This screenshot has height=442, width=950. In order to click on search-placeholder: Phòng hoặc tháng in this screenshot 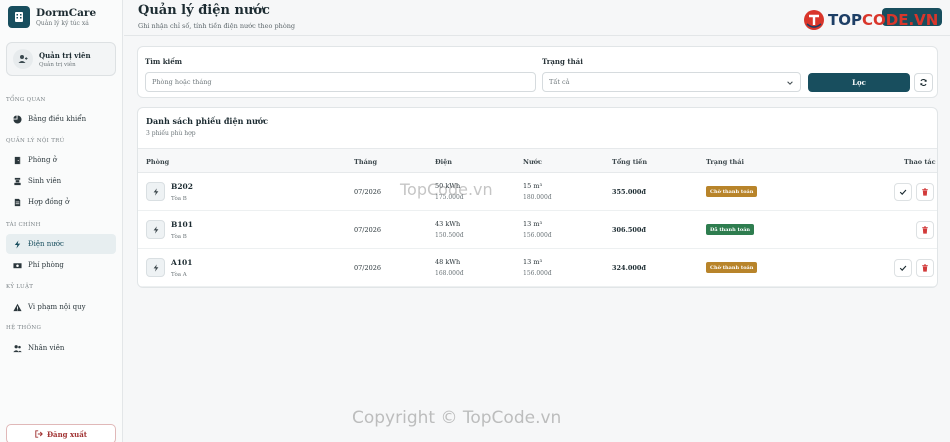, I will do `click(182, 82)`.